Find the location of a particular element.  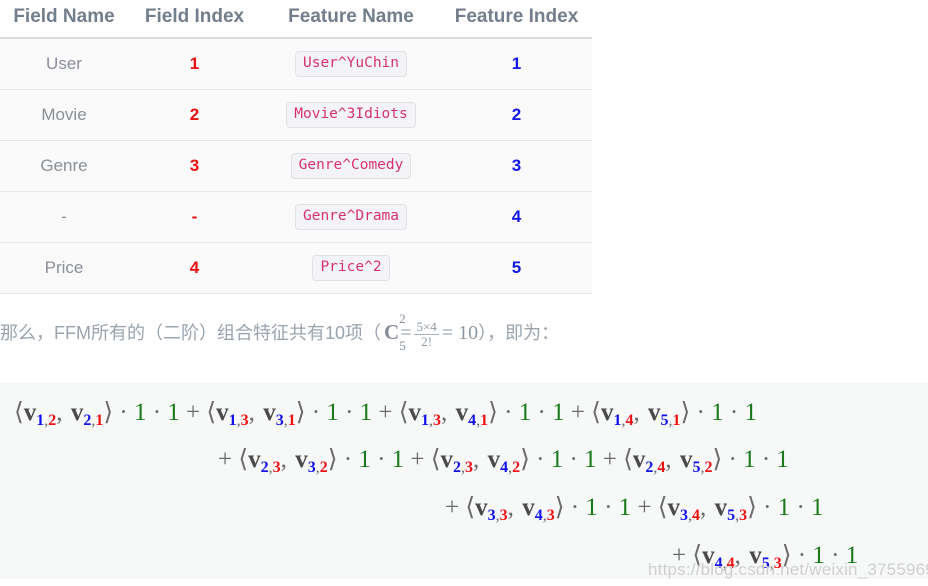

cell-feature-index: 3 is located at coordinates (516, 166).